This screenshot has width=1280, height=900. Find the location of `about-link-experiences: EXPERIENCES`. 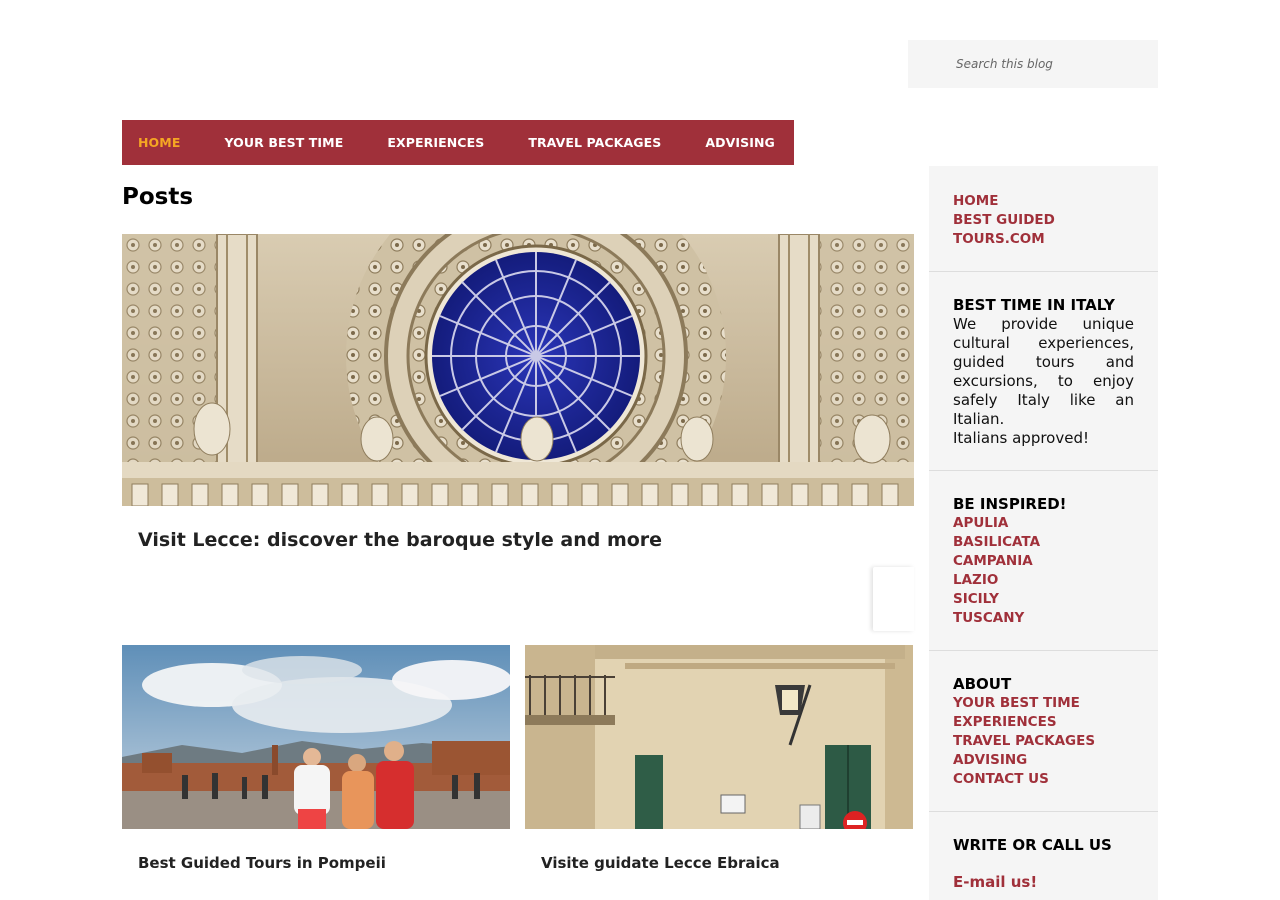

about-link-experiences: EXPERIENCES is located at coordinates (1043, 722).